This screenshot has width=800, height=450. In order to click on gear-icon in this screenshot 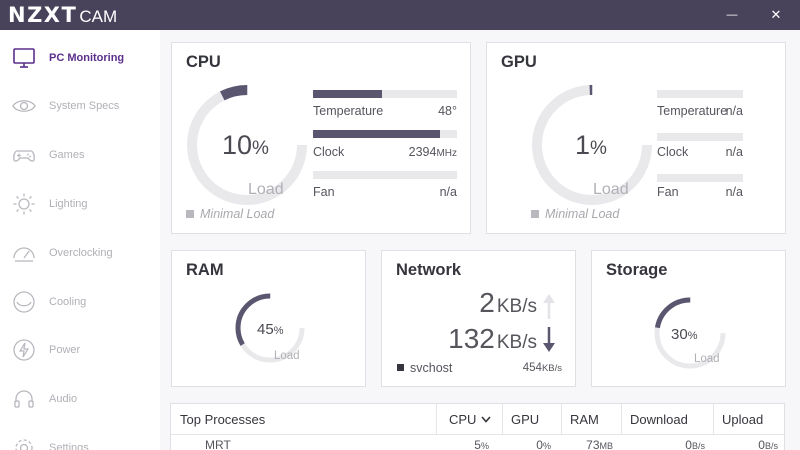, I will do `click(24, 444)`.